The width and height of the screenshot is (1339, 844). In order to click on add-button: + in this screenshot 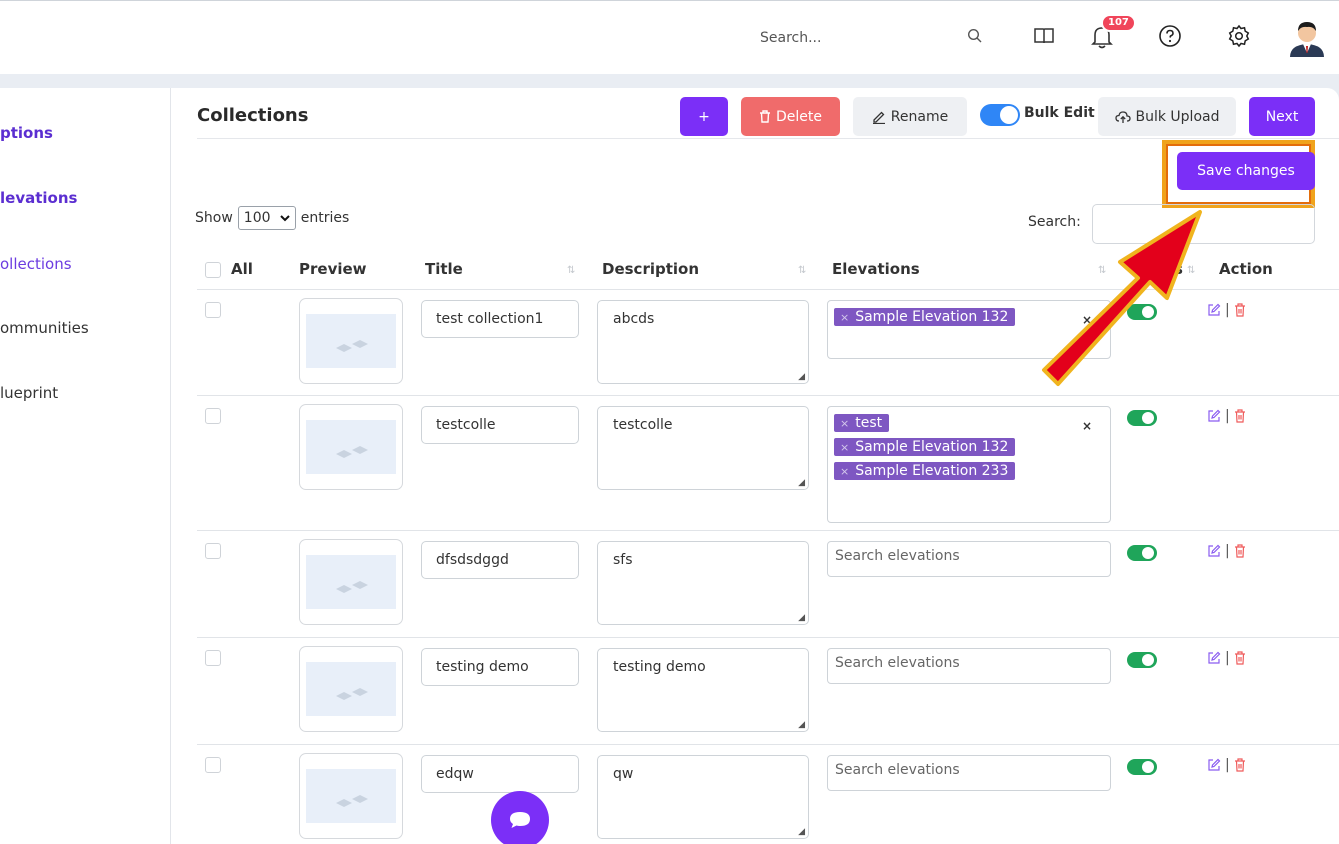, I will do `click(704, 116)`.